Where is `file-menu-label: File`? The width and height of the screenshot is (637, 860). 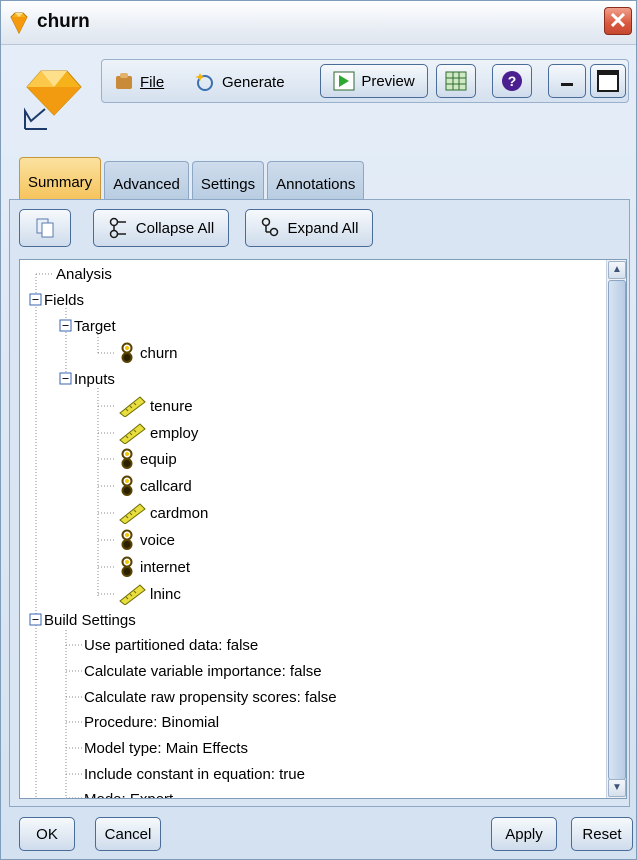
file-menu-label: File is located at coordinates (152, 82).